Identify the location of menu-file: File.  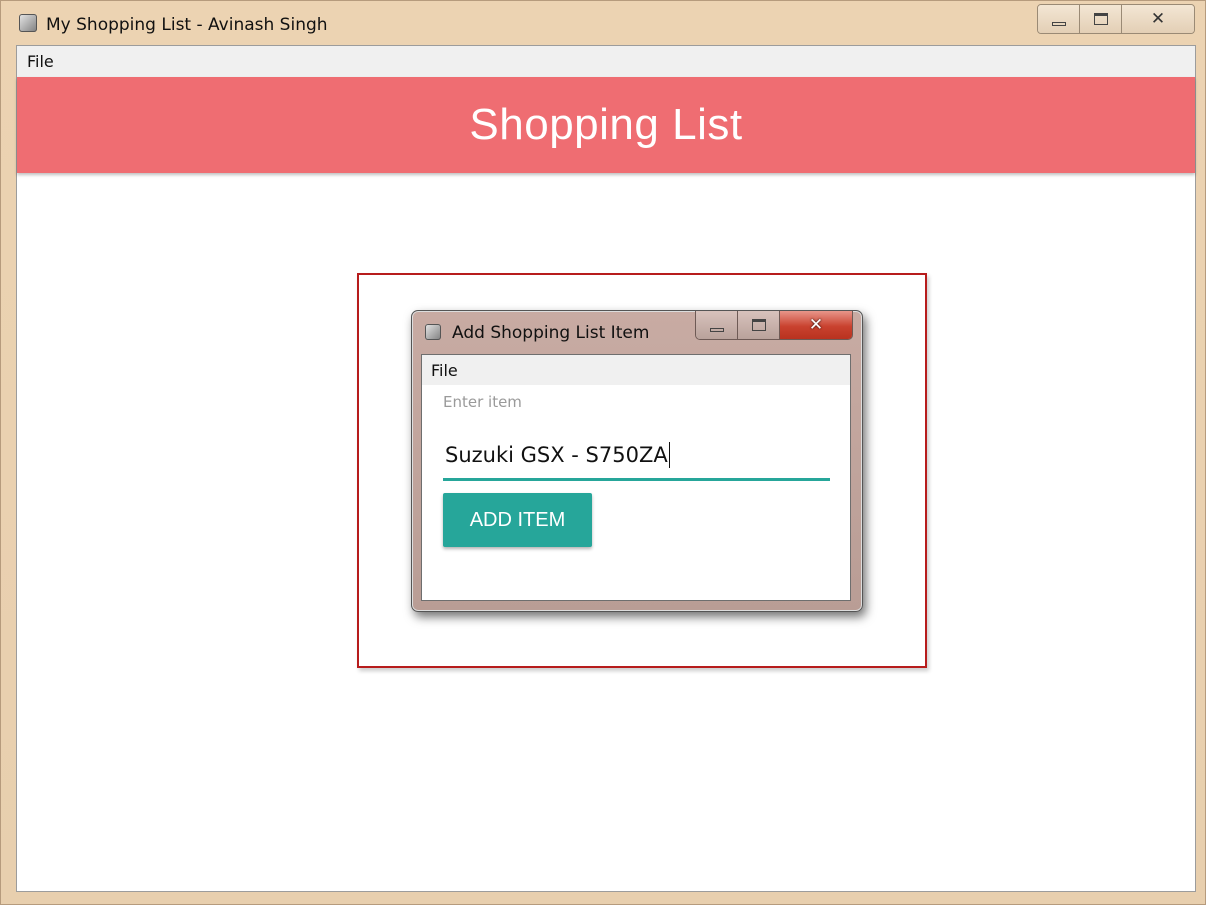
(40, 61).